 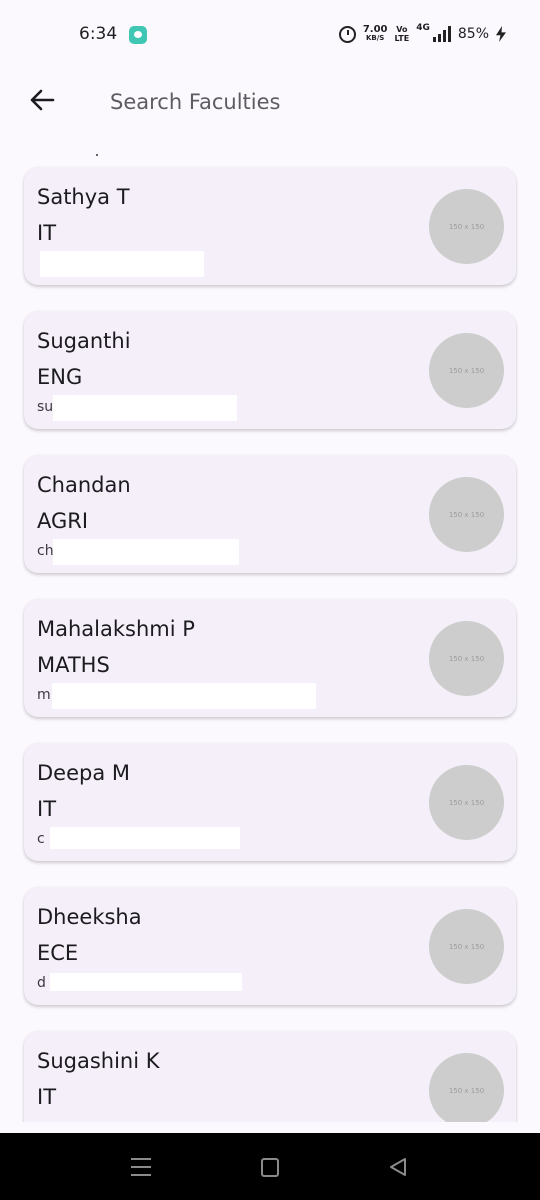 What do you see at coordinates (63, 521) in the screenshot?
I see `faculty-department: AGRI` at bounding box center [63, 521].